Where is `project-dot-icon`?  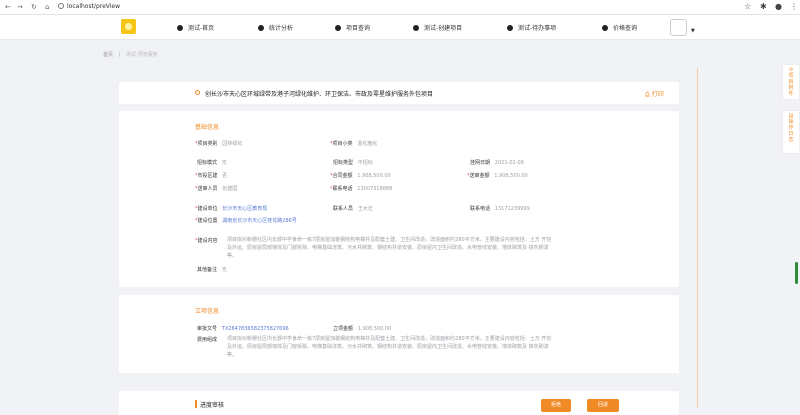
project-dot-icon is located at coordinates (197, 92).